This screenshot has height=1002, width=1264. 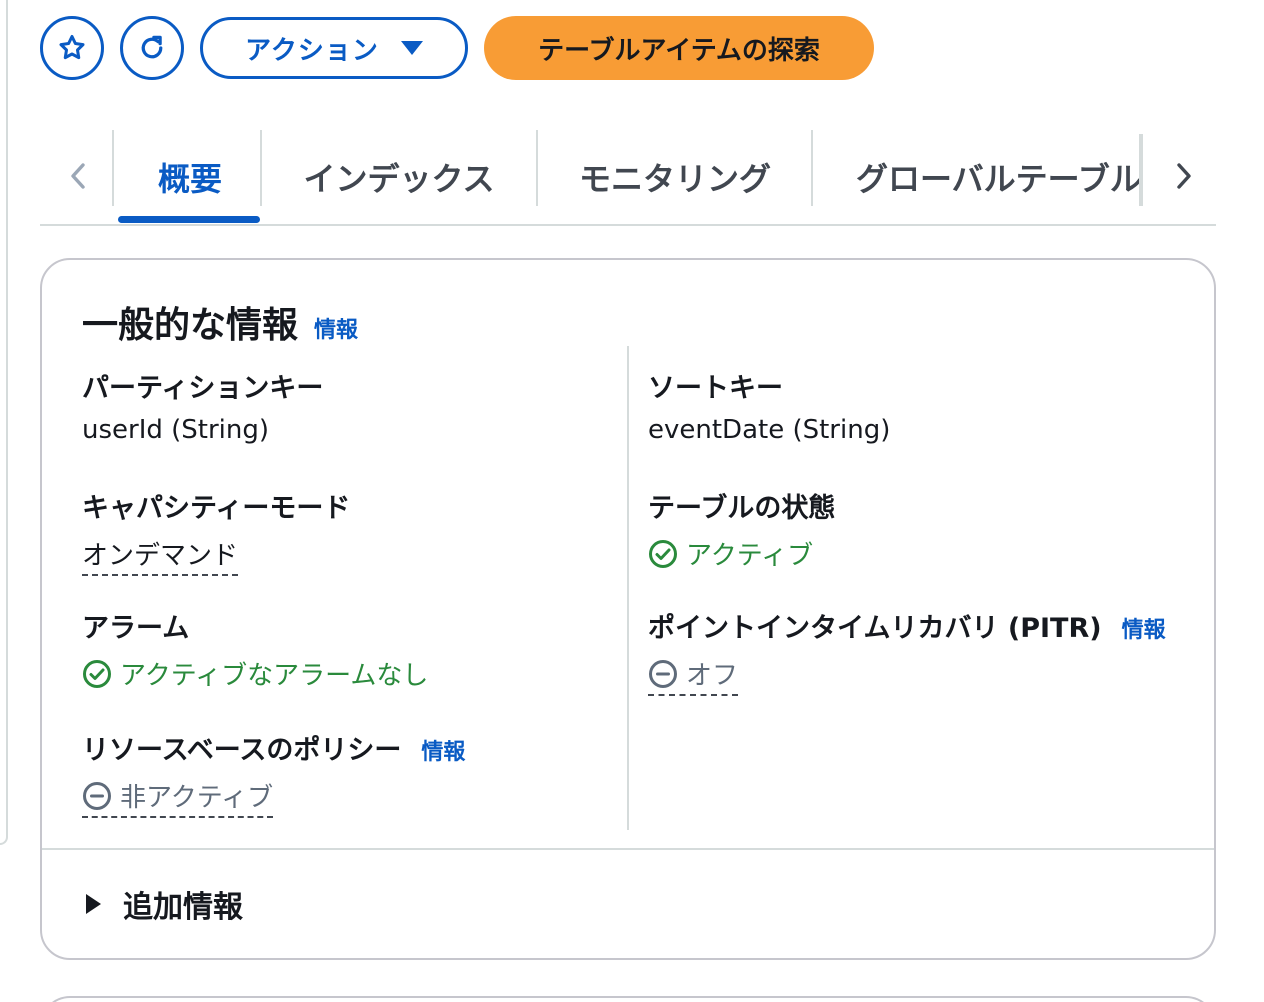 I want to click on resource-policy-status: 非アクティブ, so click(x=178, y=797).